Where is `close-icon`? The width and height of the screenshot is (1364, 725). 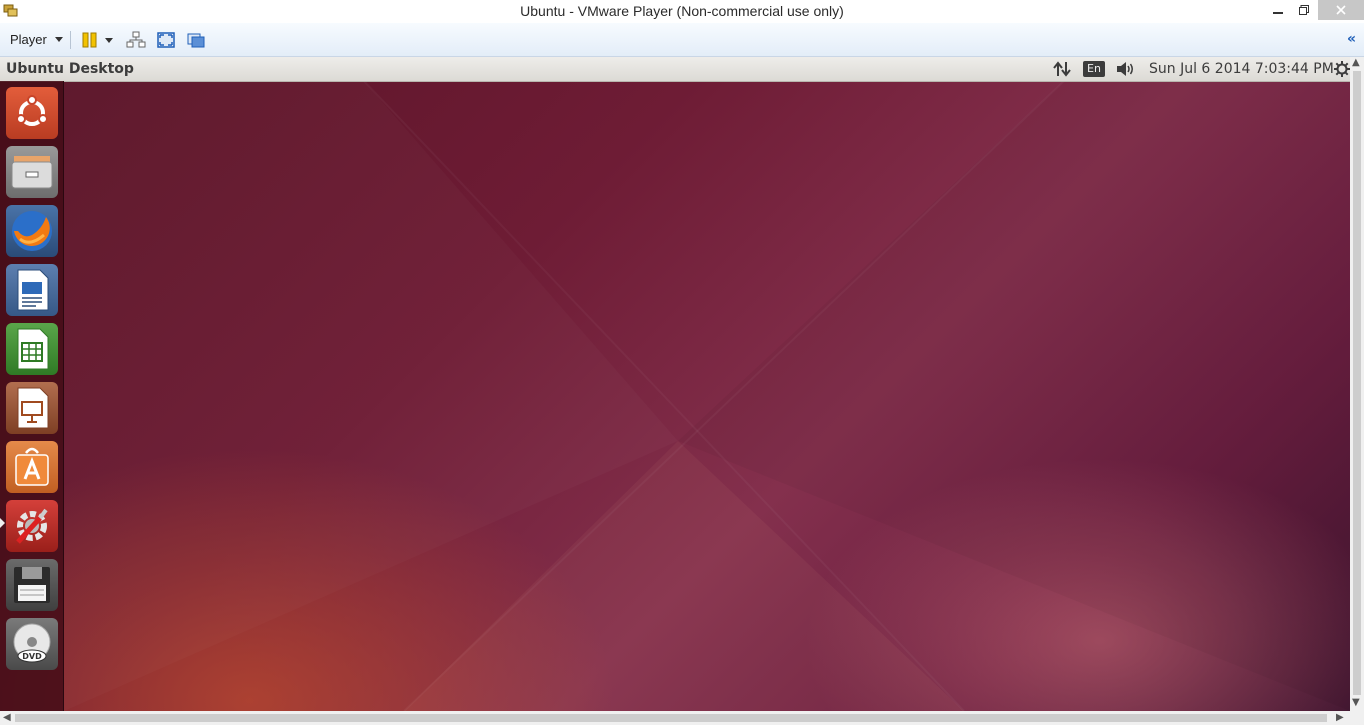 close-icon is located at coordinates (1341, 10).